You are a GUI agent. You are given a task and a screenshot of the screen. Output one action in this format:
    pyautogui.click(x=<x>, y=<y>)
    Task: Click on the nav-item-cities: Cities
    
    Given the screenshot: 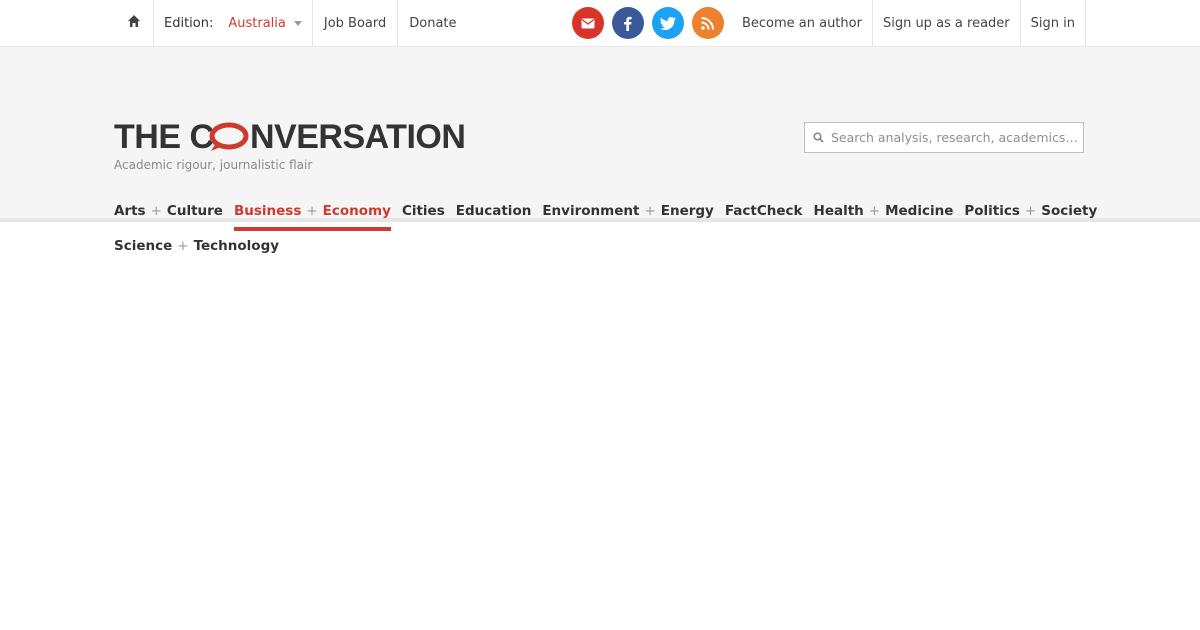 What is the action you would take?
    pyautogui.click(x=423, y=211)
    